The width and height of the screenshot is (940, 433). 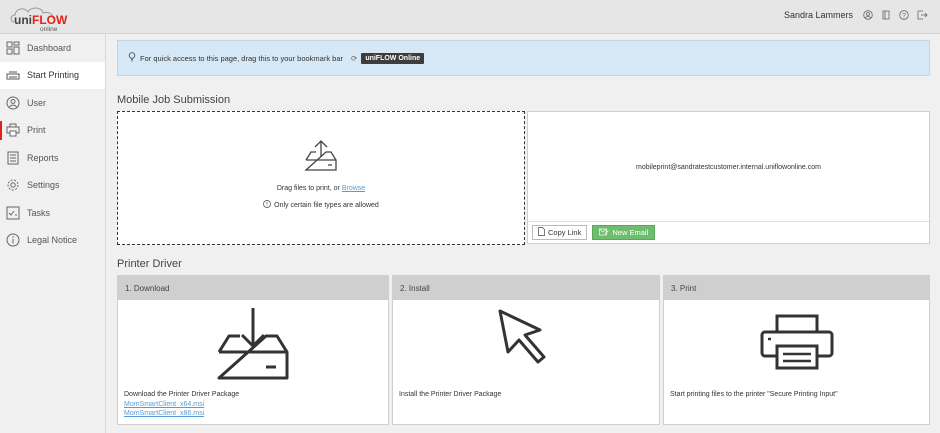 I want to click on printer-icon, so click(x=797, y=343).